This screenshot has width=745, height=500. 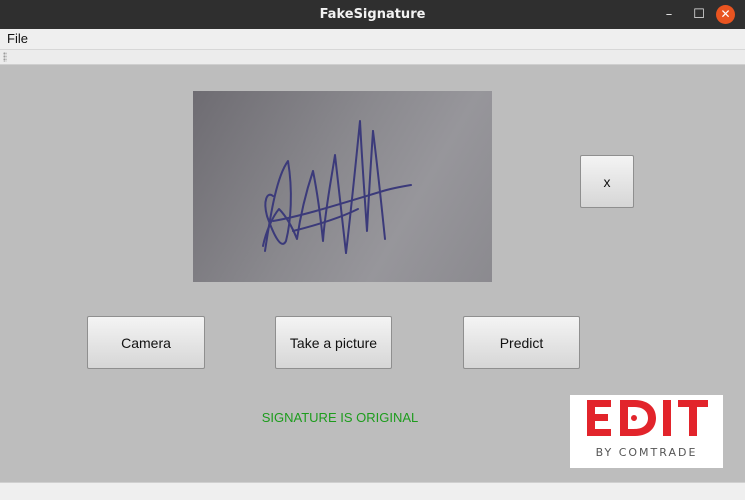 What do you see at coordinates (646, 452) in the screenshot?
I see `edit-logo-subtitle: BY COMTRADE` at bounding box center [646, 452].